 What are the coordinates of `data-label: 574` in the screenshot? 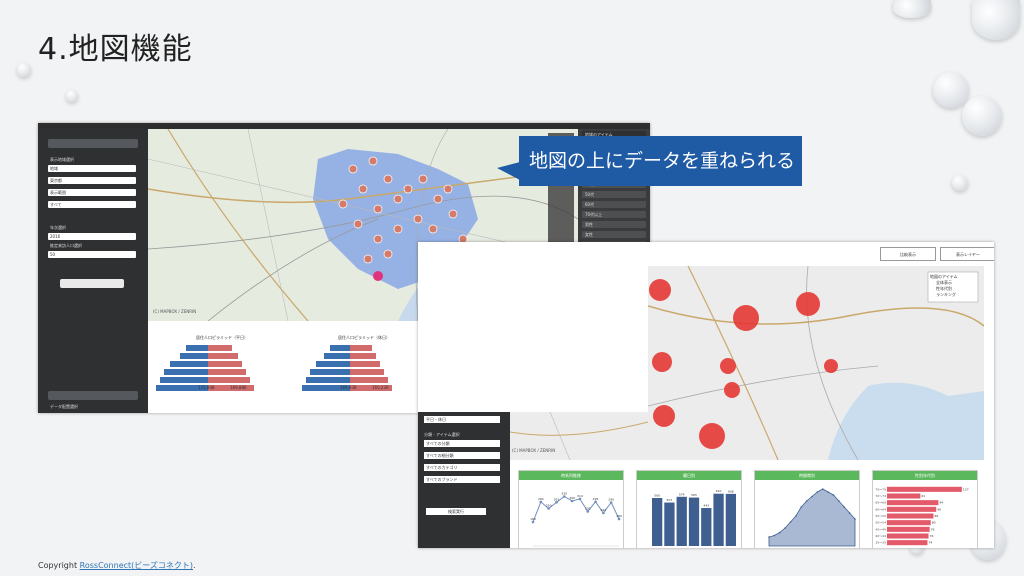 It's located at (682, 494).